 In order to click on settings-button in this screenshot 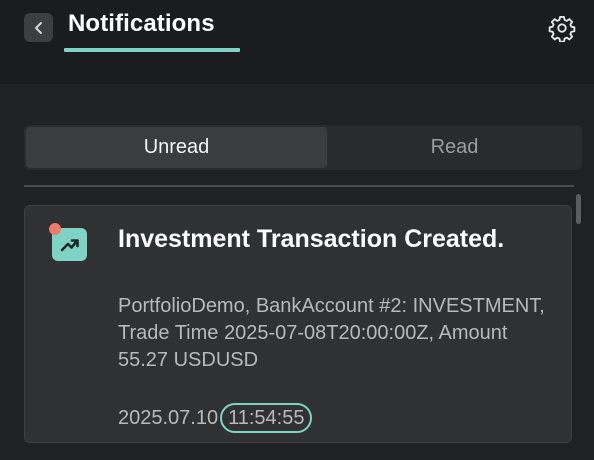, I will do `click(562, 28)`.